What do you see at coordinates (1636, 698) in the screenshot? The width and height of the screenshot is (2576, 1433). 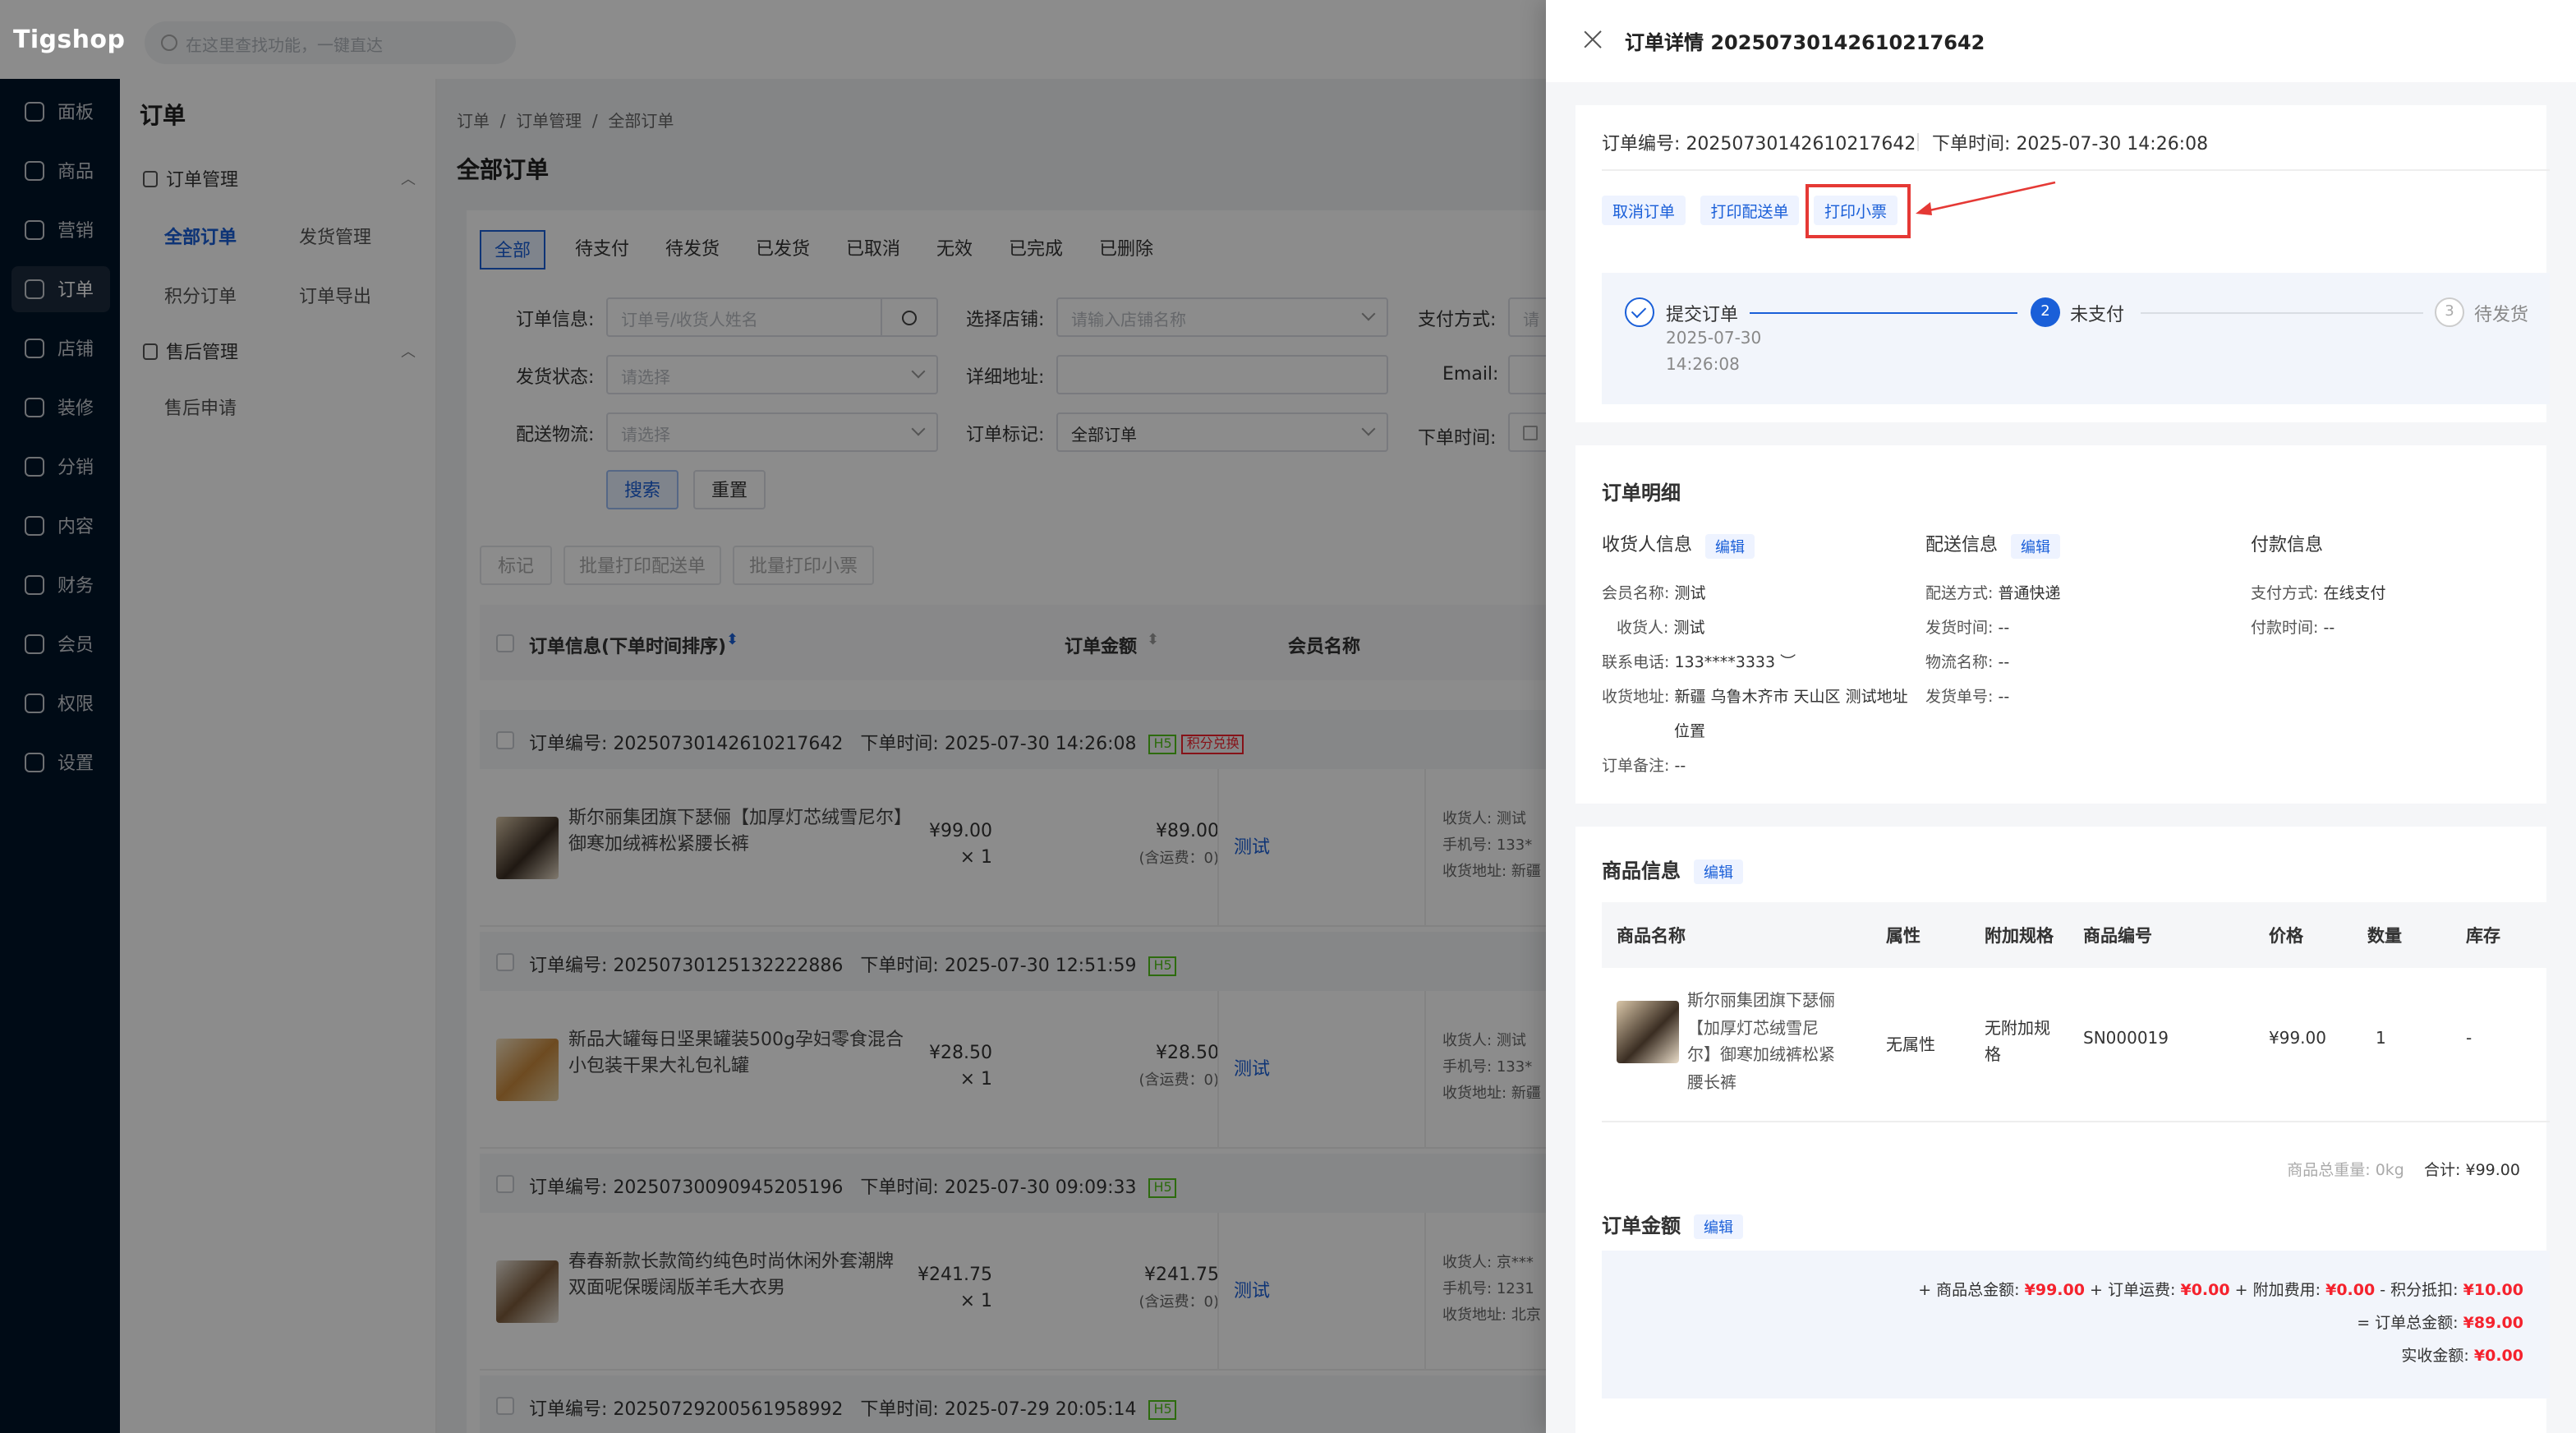 I see `field-label: 收货地址:` at bounding box center [1636, 698].